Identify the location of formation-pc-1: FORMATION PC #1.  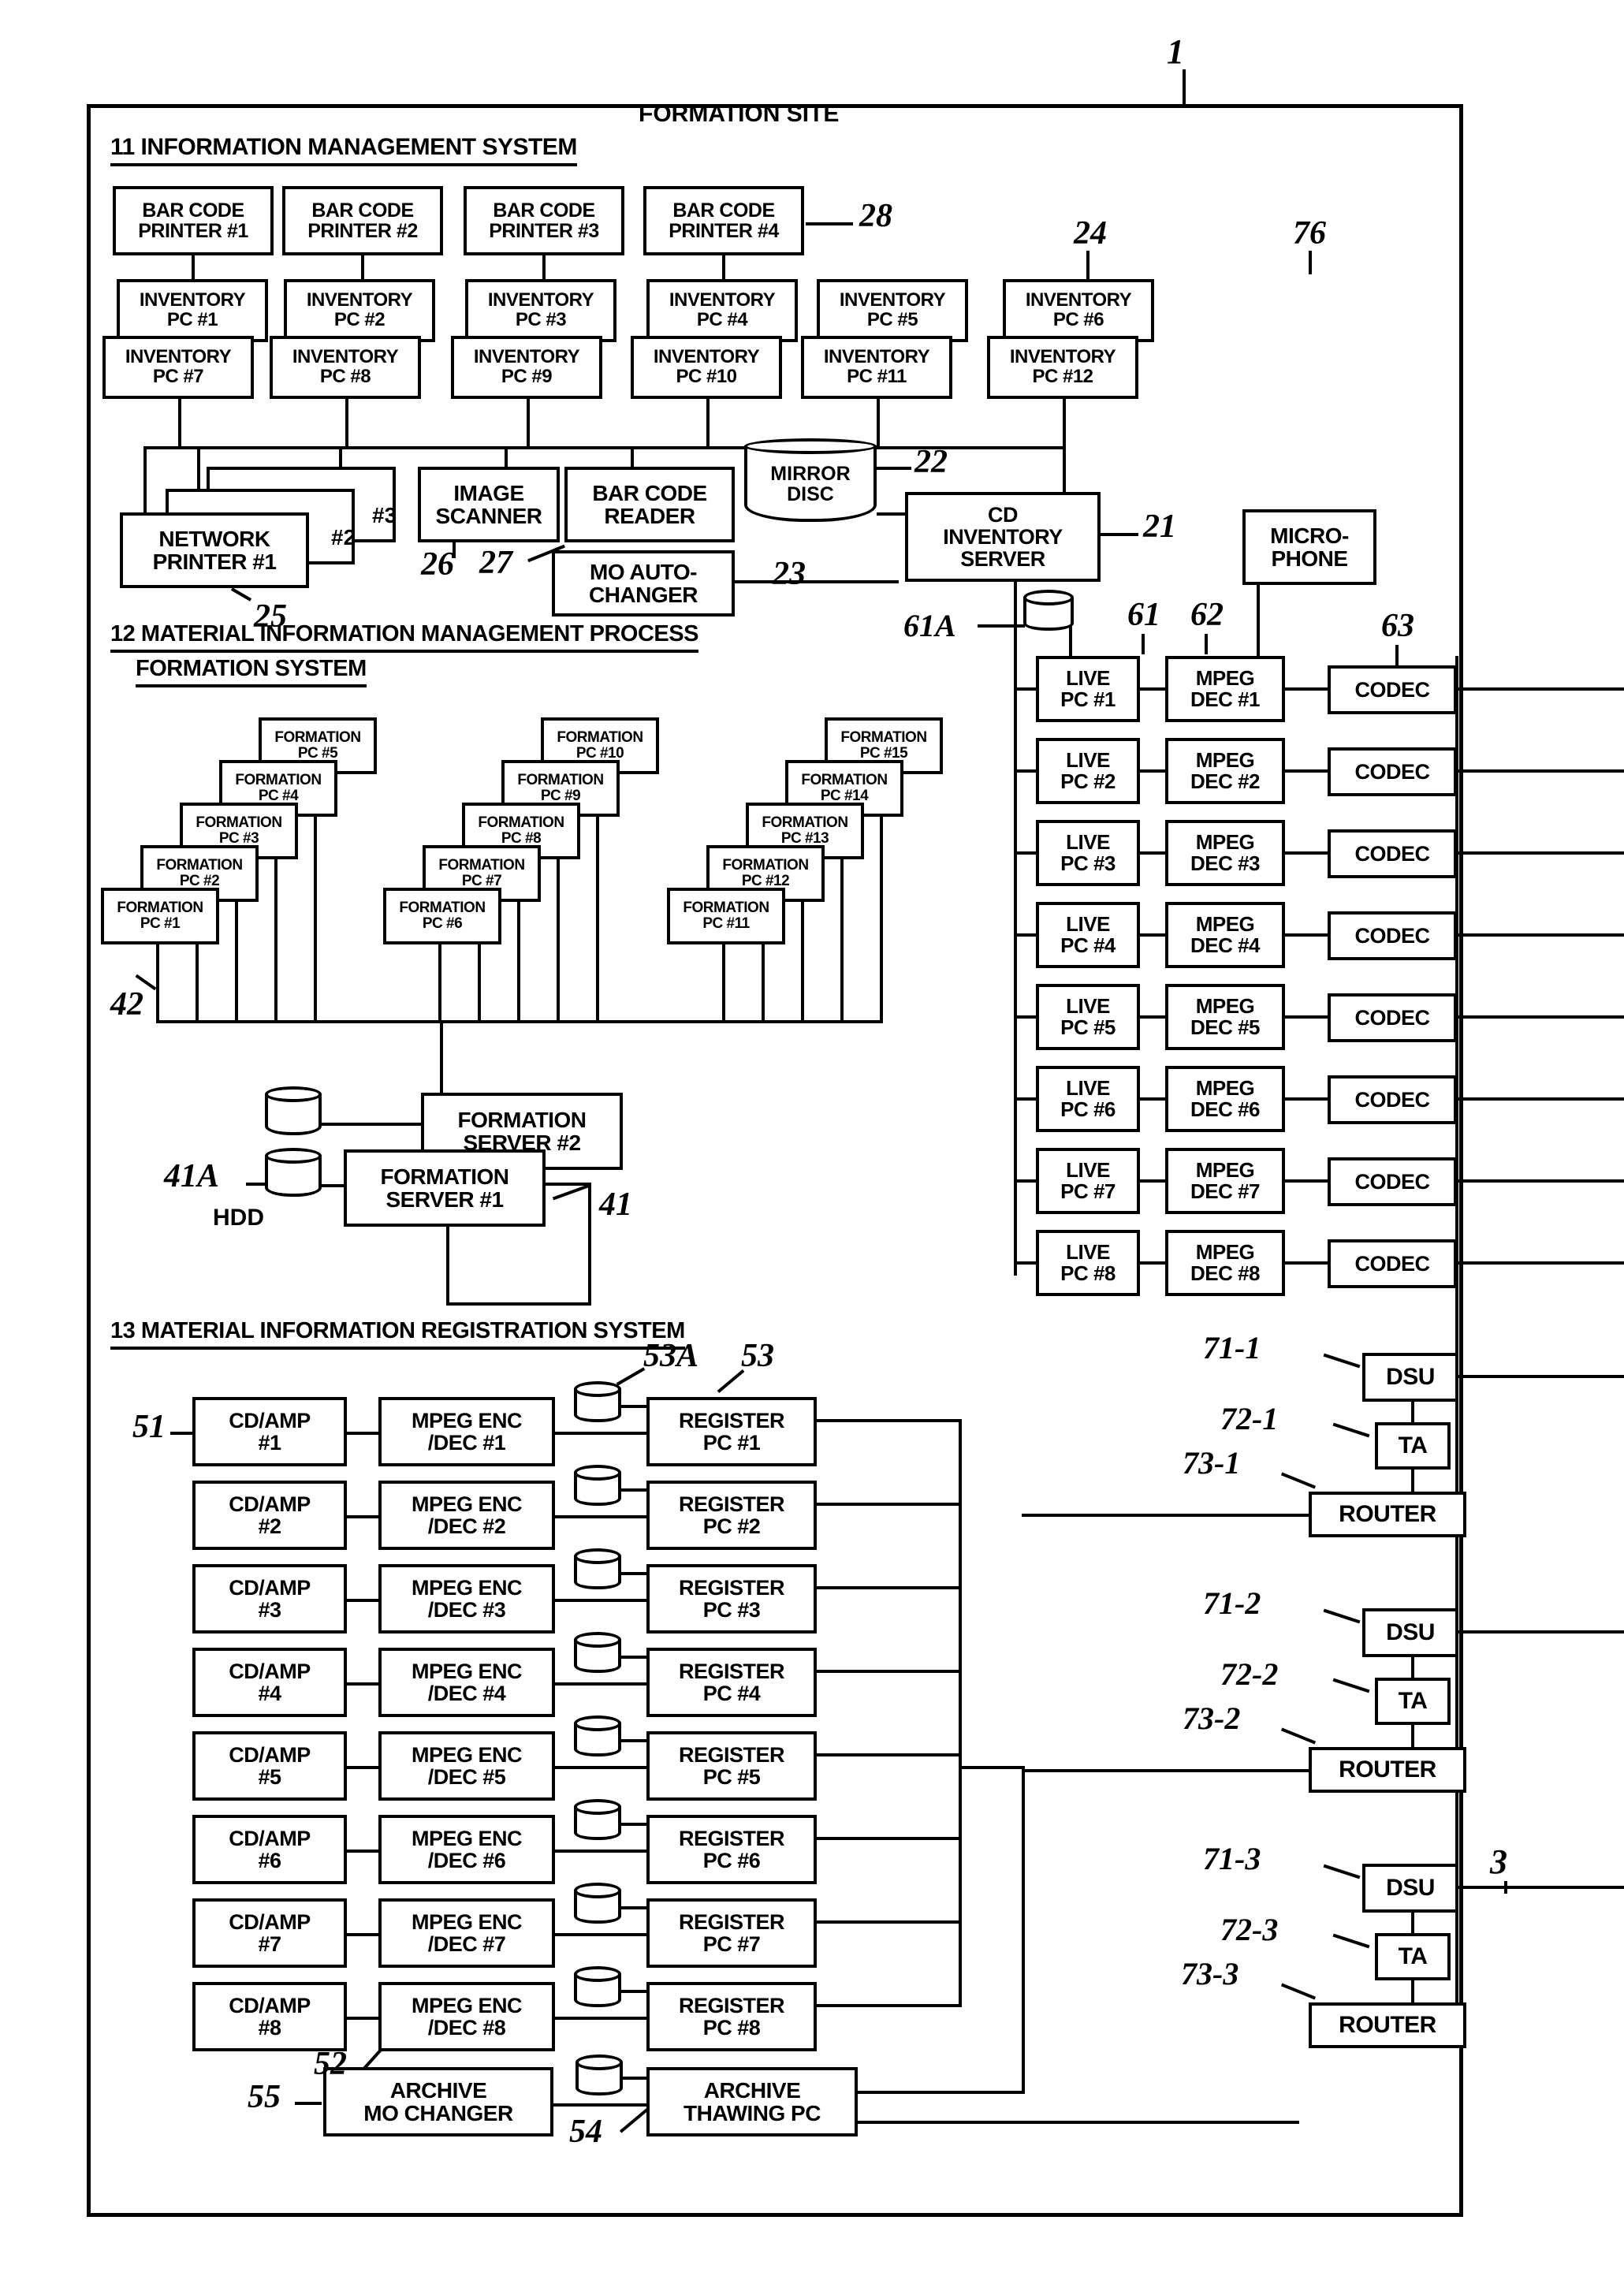
(160, 916).